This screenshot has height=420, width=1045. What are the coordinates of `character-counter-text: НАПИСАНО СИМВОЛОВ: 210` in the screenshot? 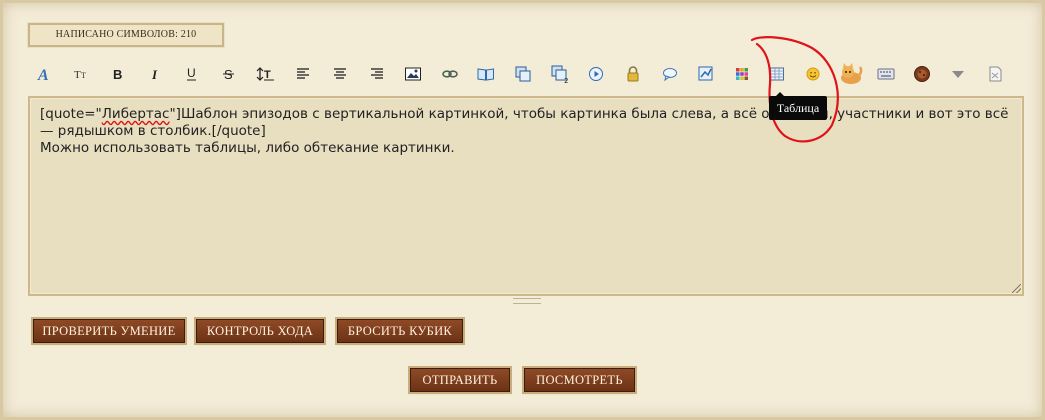 It's located at (126, 34).